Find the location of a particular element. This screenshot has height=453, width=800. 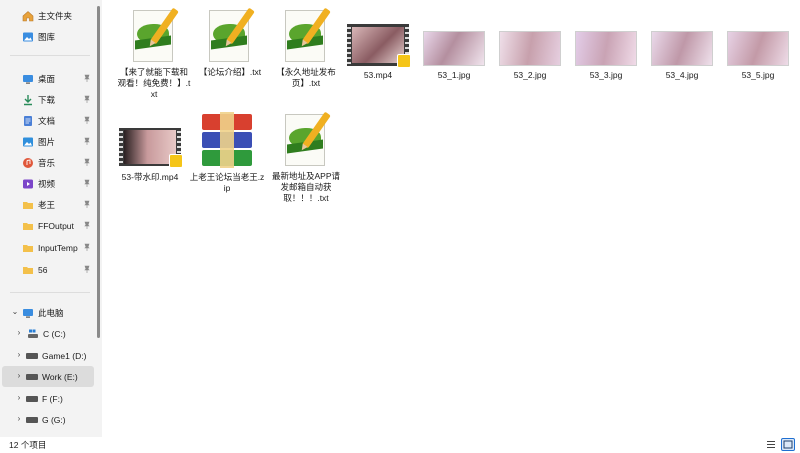

sidebar-item-drive-d: › Game1 (D:) is located at coordinates (48, 355).